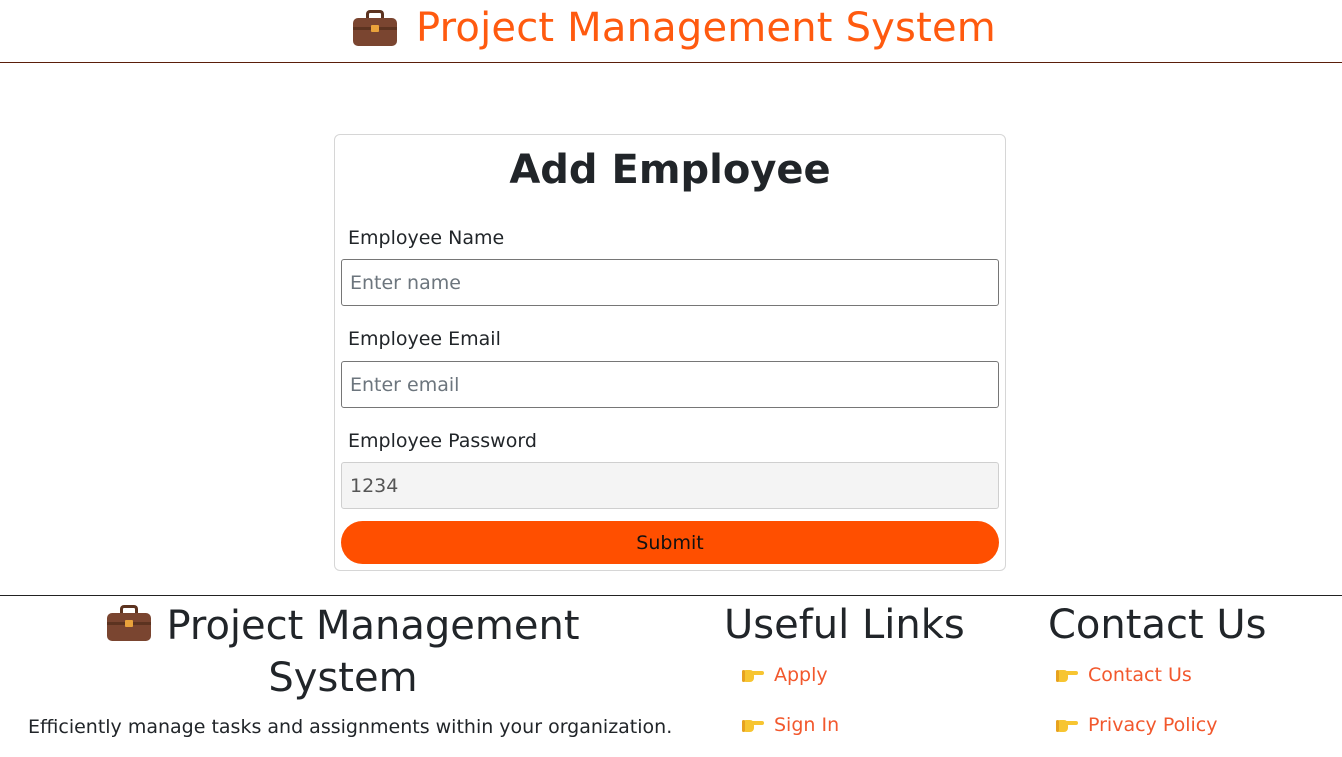  What do you see at coordinates (1140, 675) in the screenshot?
I see `footer-link-label: Contact Us` at bounding box center [1140, 675].